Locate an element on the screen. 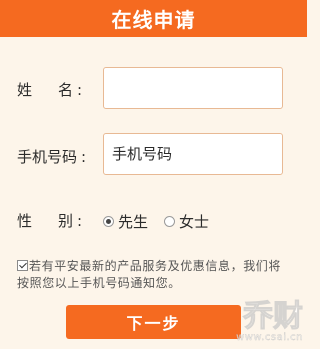  gender-option-female: 女士 is located at coordinates (186, 221).